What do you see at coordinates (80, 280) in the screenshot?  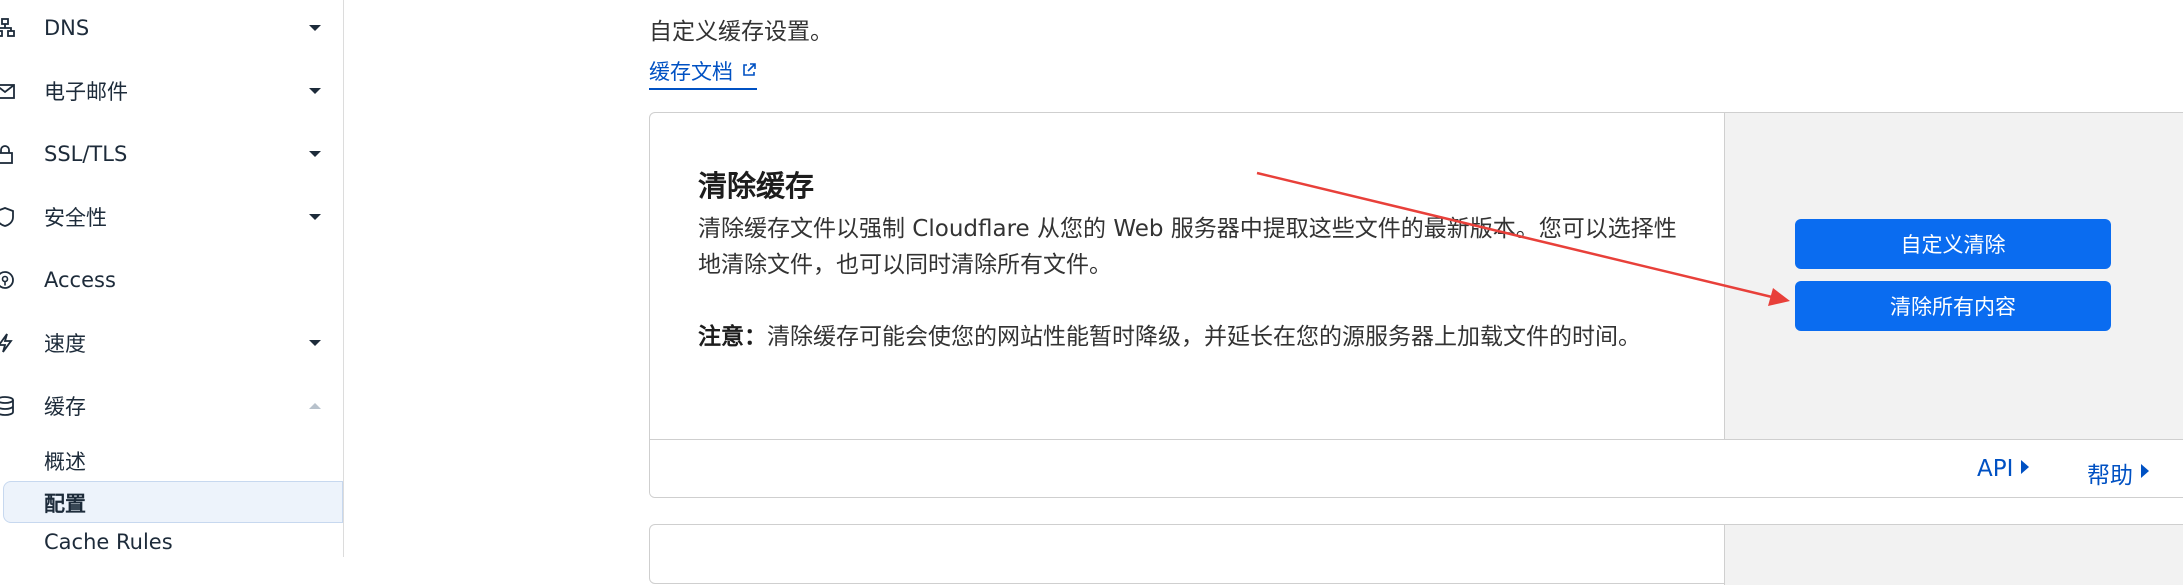 I see `sidebar-item-label: Access` at bounding box center [80, 280].